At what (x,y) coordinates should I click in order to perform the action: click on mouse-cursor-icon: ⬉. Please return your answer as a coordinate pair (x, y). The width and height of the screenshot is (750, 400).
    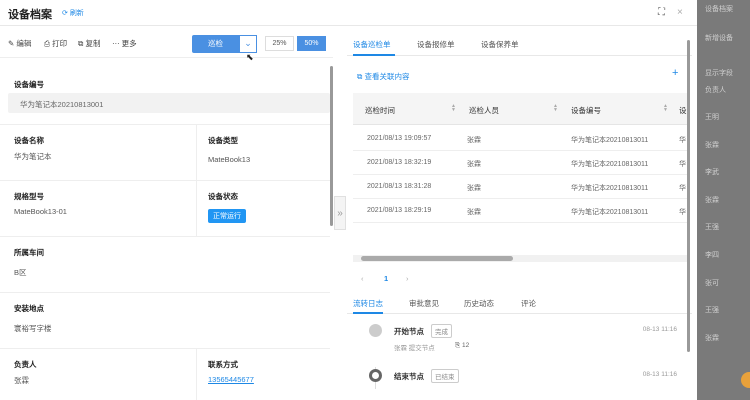
    Looking at the image, I should click on (250, 57).